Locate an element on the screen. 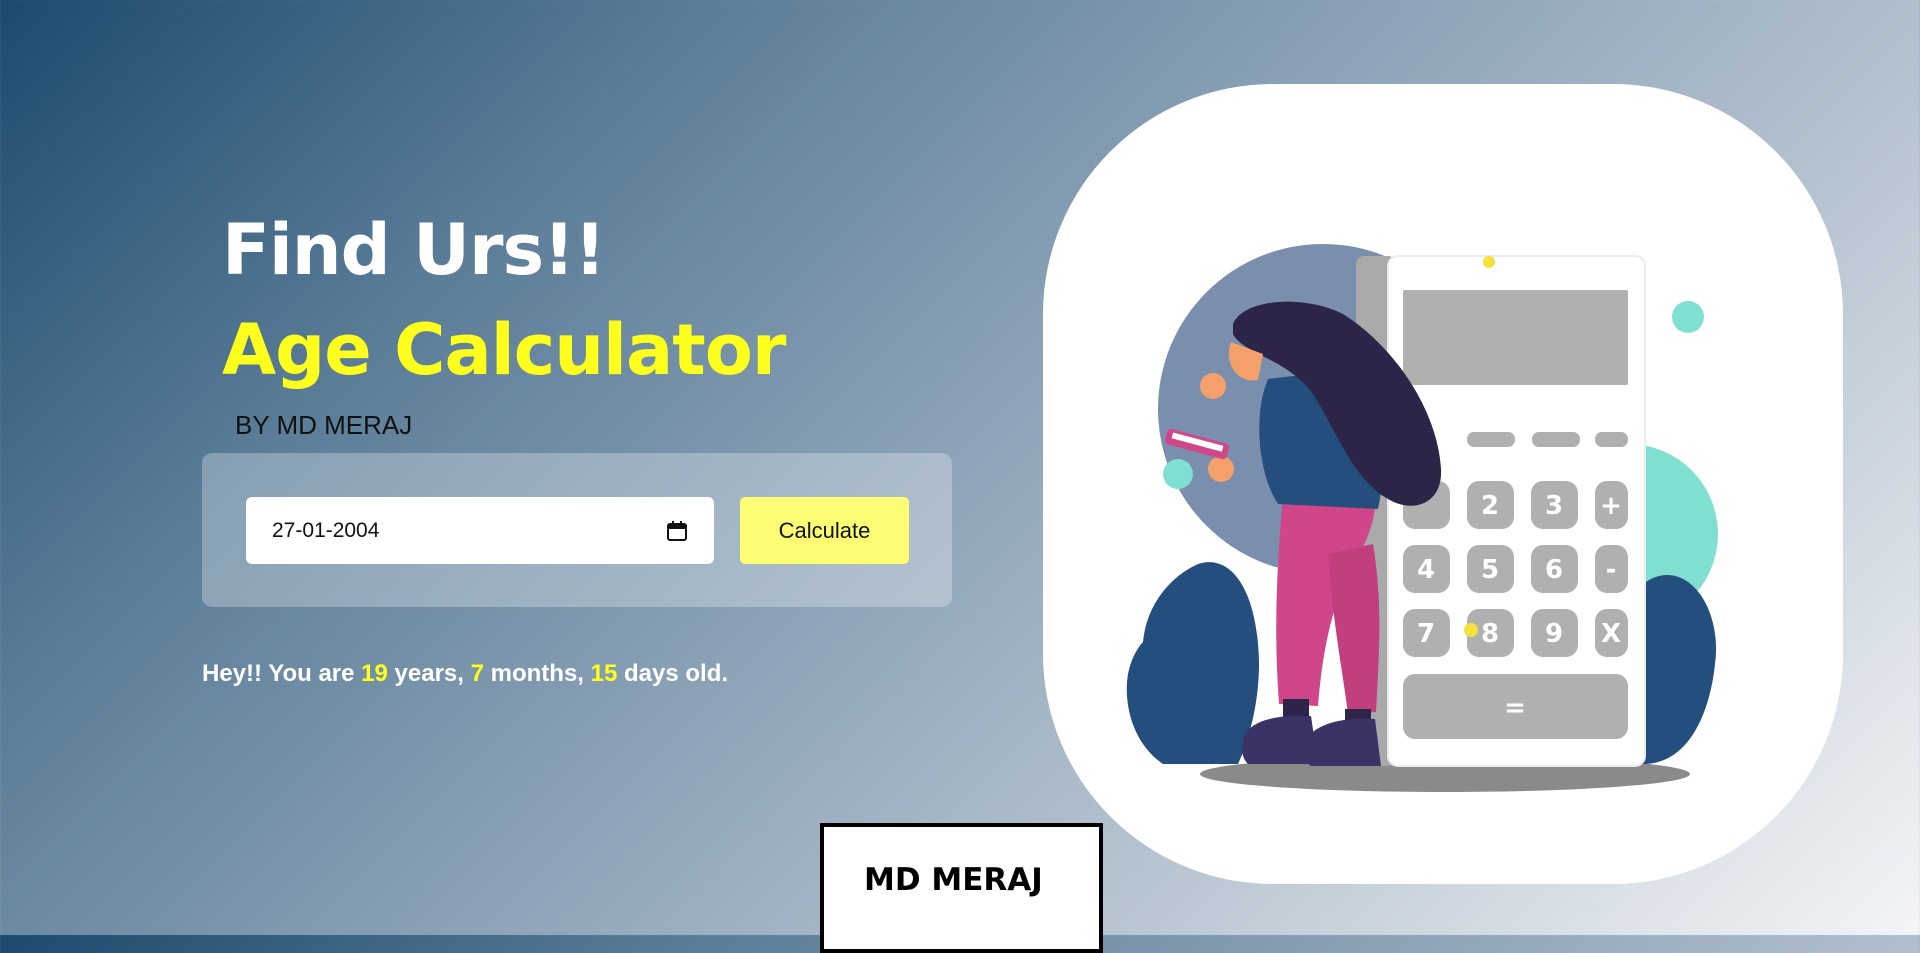 The image size is (1920, 953). form-panel: 27-01-2004 Calculate is located at coordinates (577, 530).